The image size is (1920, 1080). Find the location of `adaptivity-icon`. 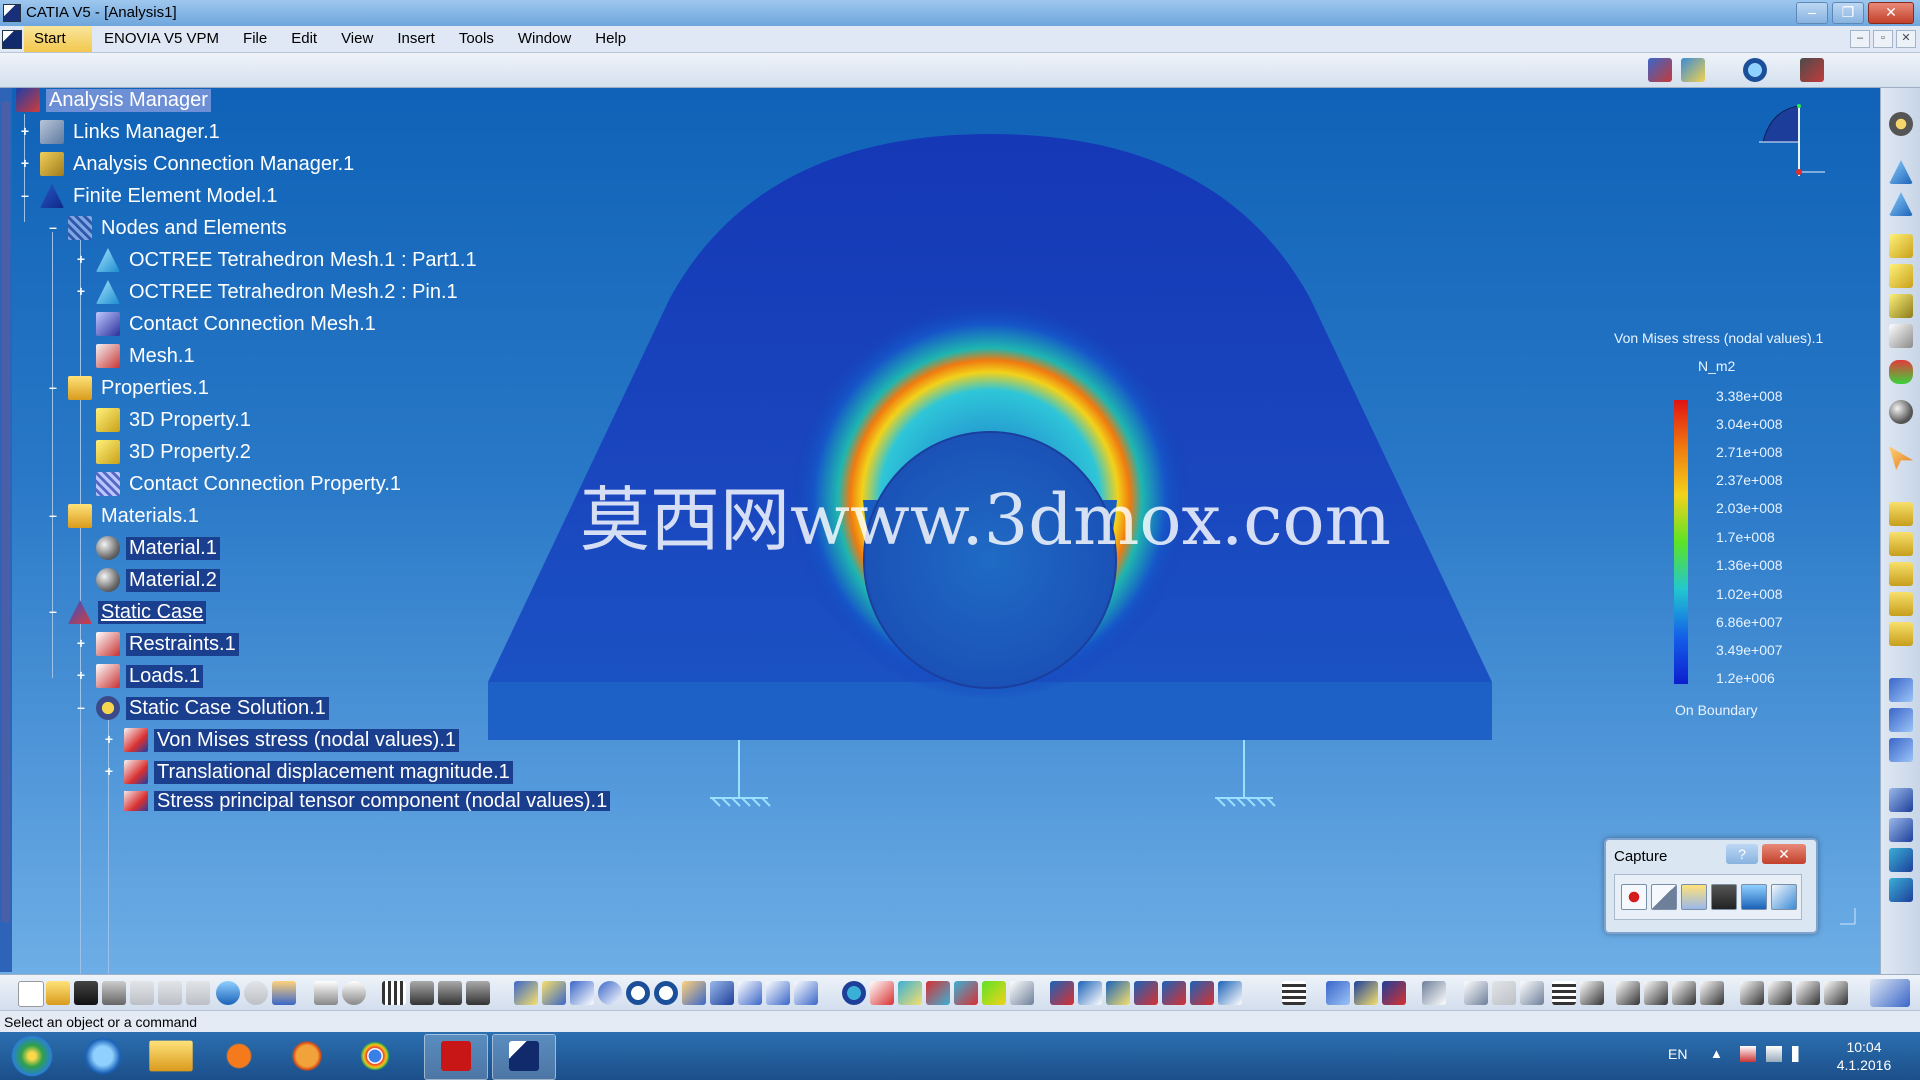

adaptivity-icon is located at coordinates (1476, 993).